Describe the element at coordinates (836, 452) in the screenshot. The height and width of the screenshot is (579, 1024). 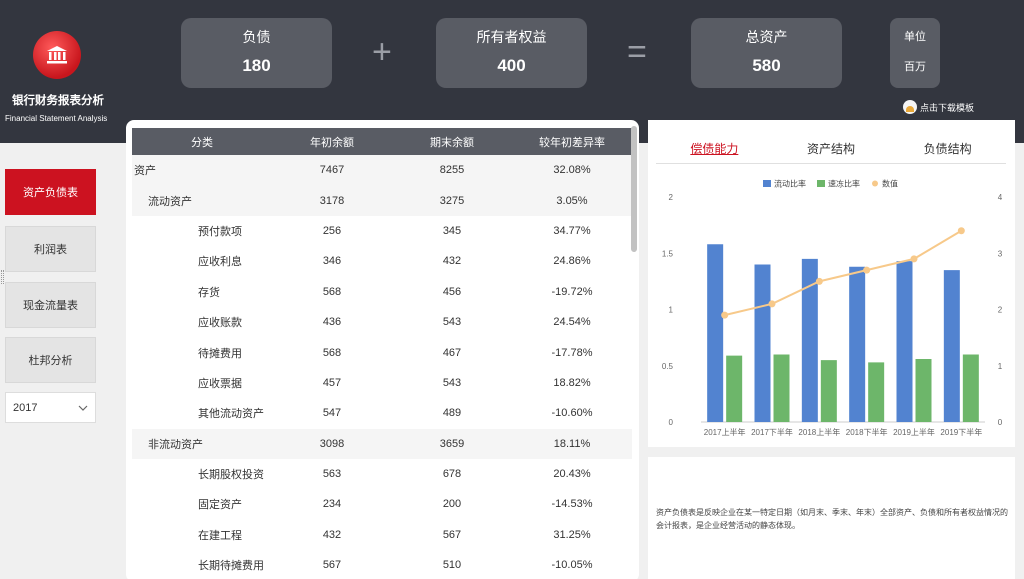
I see `panel-separator` at that location.